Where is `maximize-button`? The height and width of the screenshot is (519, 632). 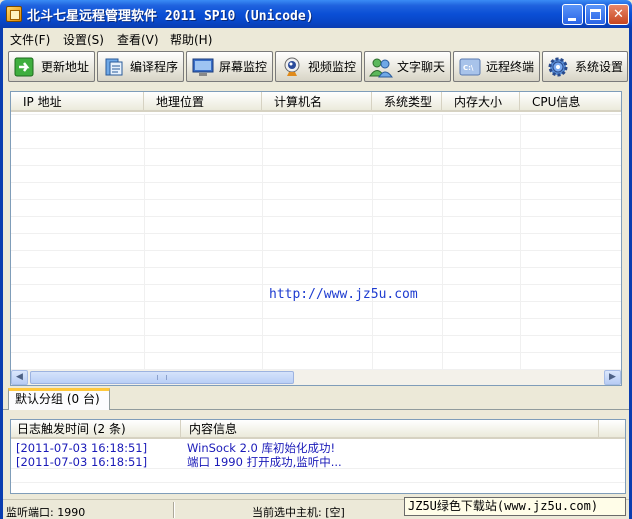
maximize-button is located at coordinates (595, 14).